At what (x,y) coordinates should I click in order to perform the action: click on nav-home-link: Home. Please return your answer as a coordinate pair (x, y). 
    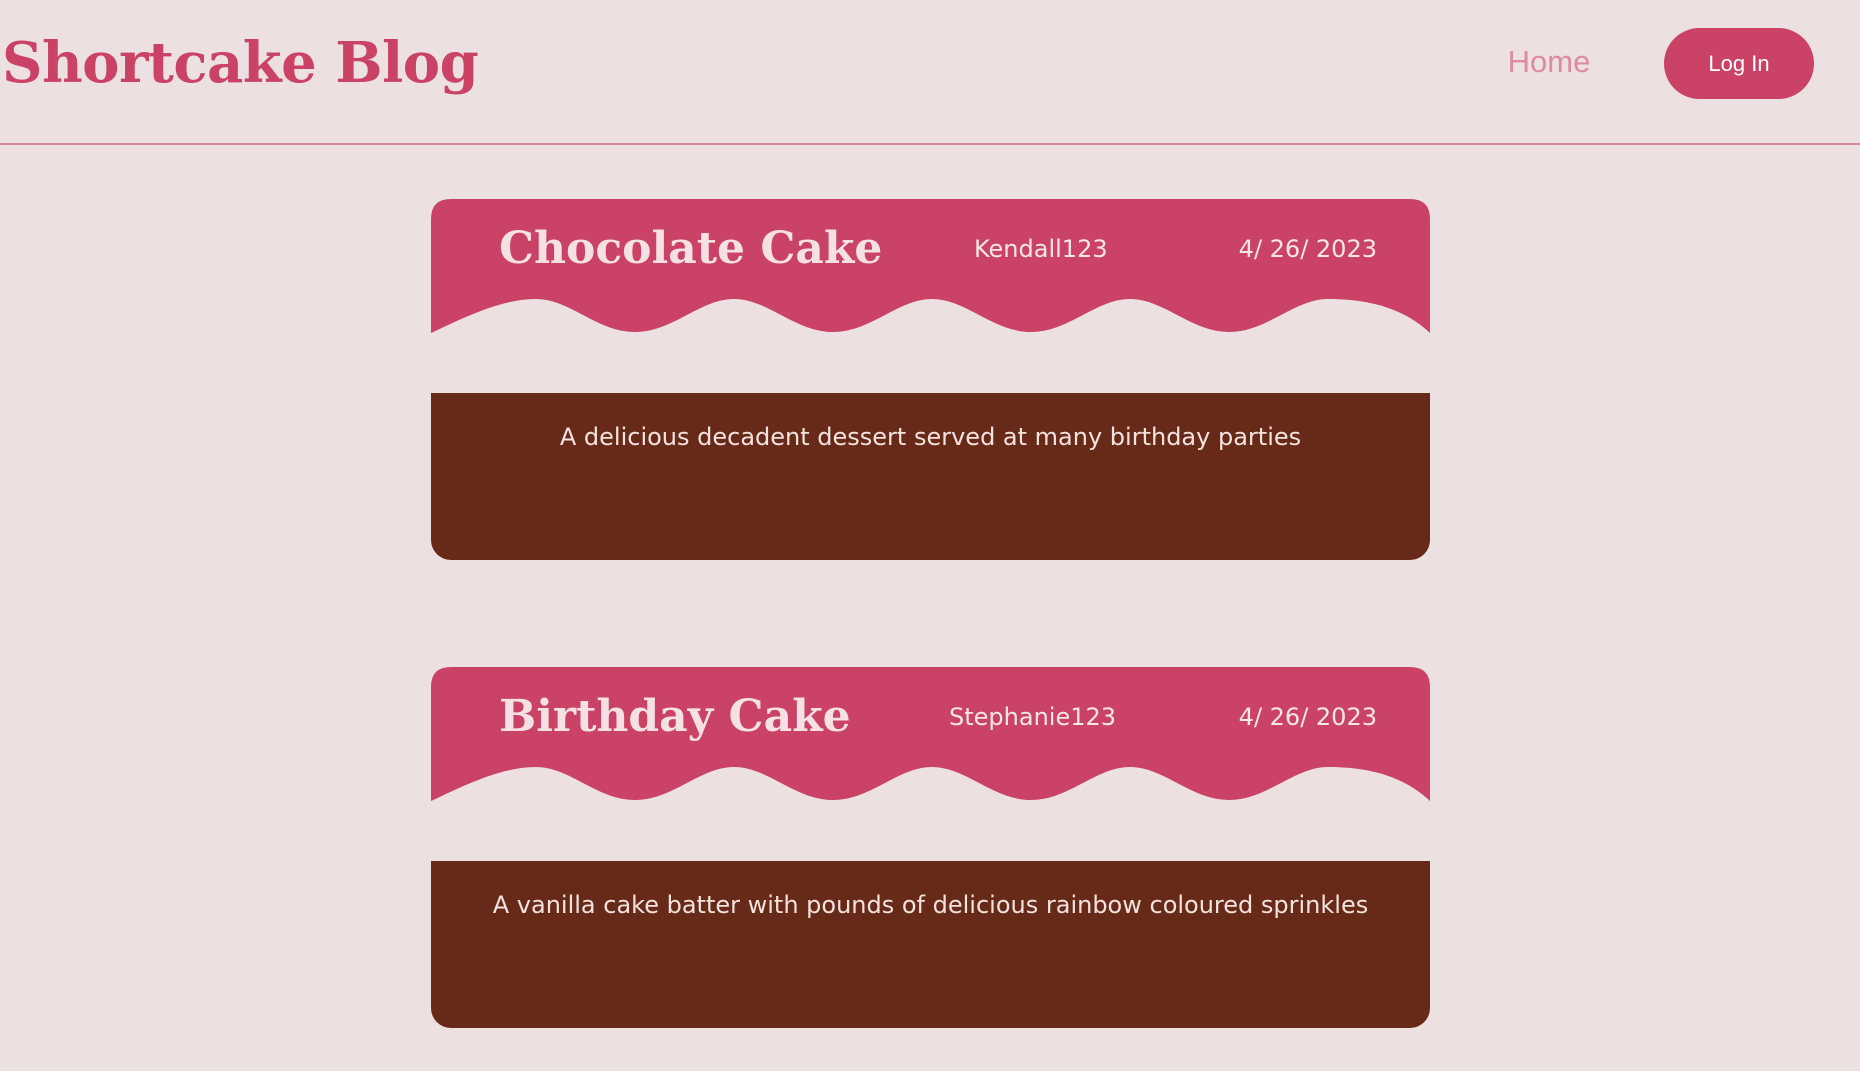
    Looking at the image, I should click on (1549, 62).